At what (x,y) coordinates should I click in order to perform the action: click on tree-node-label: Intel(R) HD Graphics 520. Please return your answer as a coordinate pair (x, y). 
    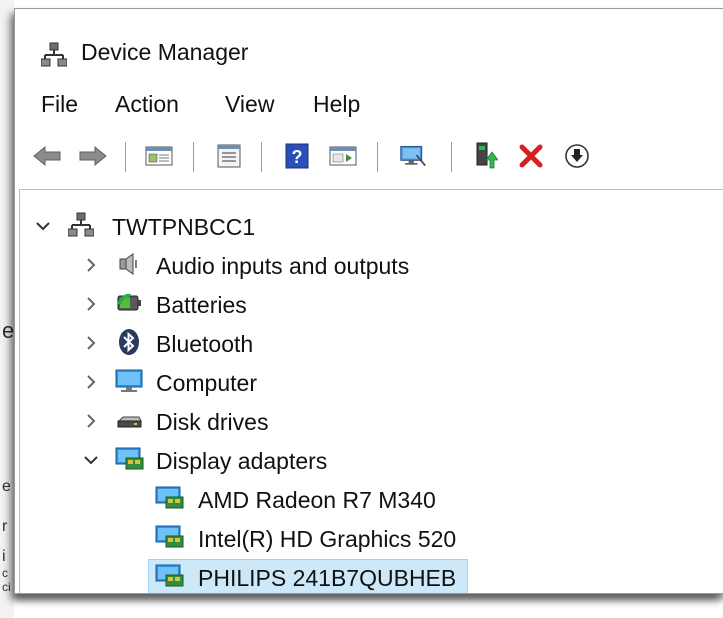
    Looking at the image, I should click on (327, 539).